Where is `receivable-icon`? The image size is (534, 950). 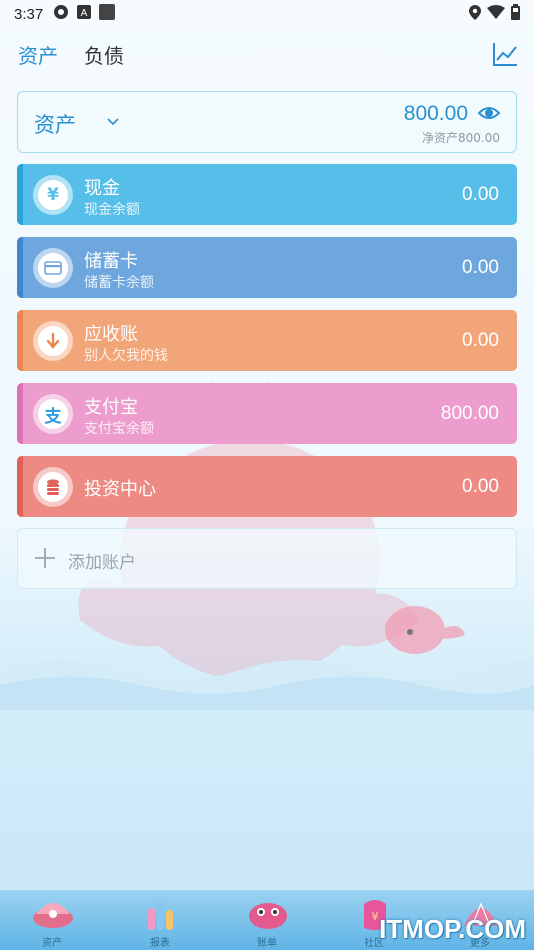
receivable-icon is located at coordinates (53, 341).